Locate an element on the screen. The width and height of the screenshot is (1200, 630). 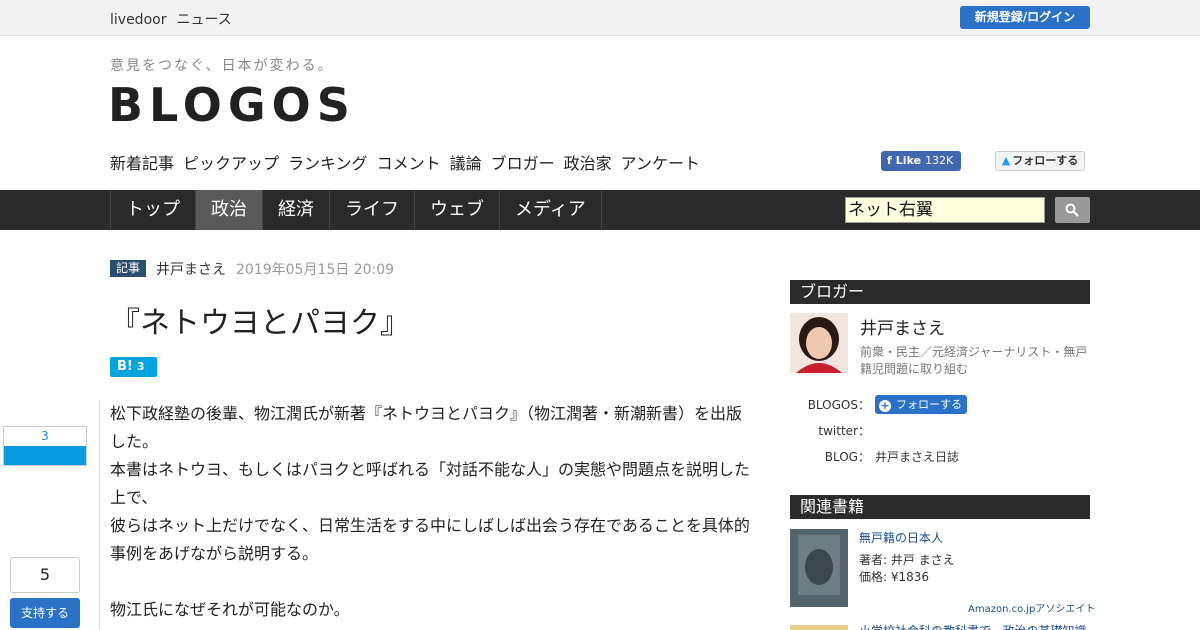
subnav-new-articles: 新着記事 is located at coordinates (142, 163).